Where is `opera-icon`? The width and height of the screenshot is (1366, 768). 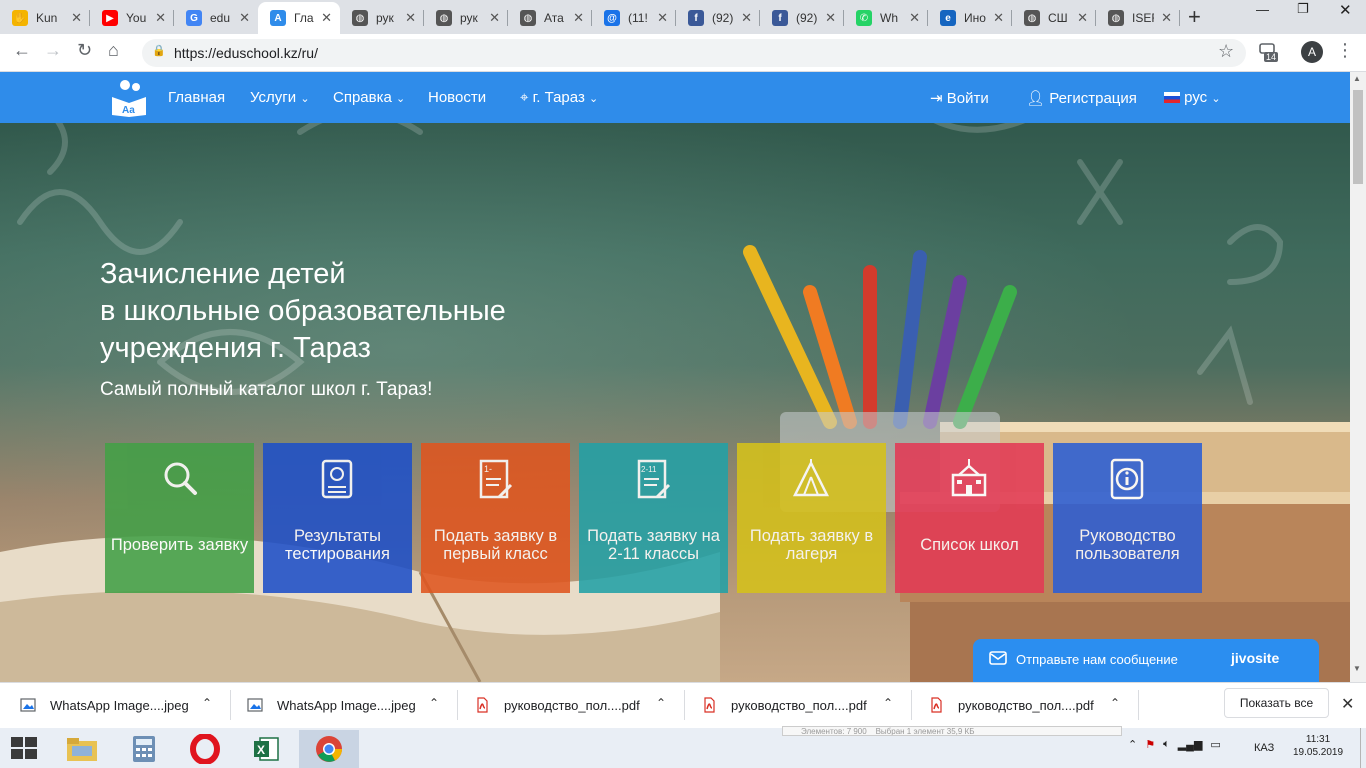 opera-icon is located at coordinates (205, 749).